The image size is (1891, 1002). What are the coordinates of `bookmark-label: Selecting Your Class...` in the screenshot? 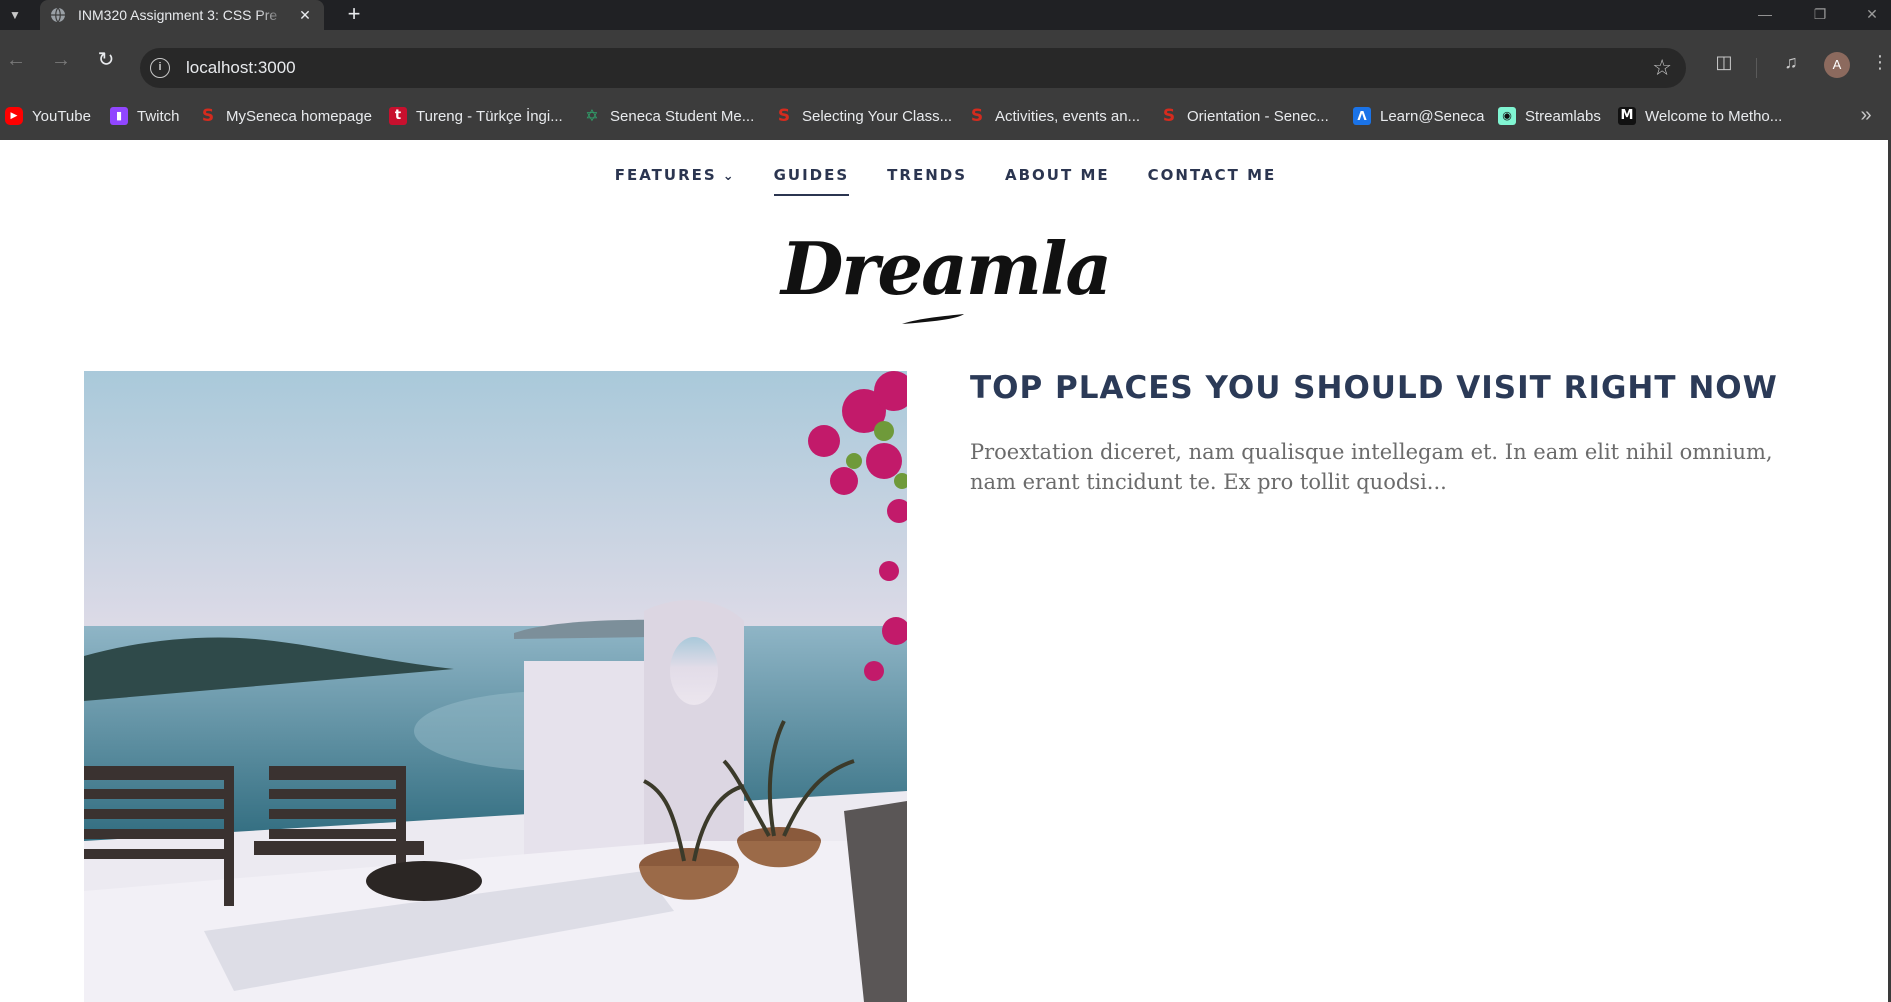 It's located at (877, 116).